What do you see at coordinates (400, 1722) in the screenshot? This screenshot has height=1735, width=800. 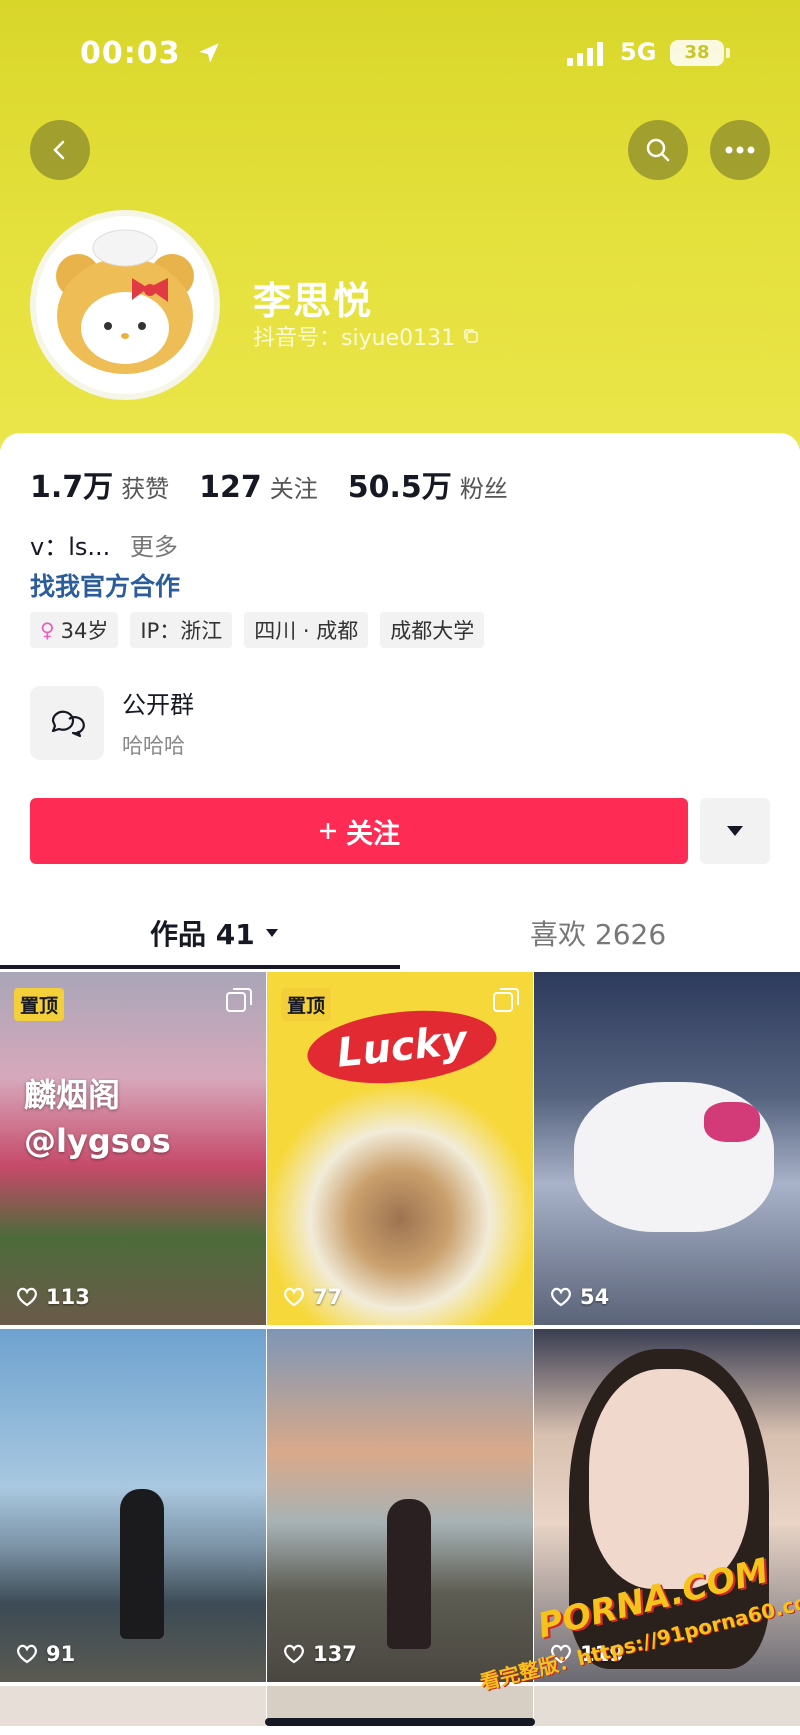 I see `home-indicator` at bounding box center [400, 1722].